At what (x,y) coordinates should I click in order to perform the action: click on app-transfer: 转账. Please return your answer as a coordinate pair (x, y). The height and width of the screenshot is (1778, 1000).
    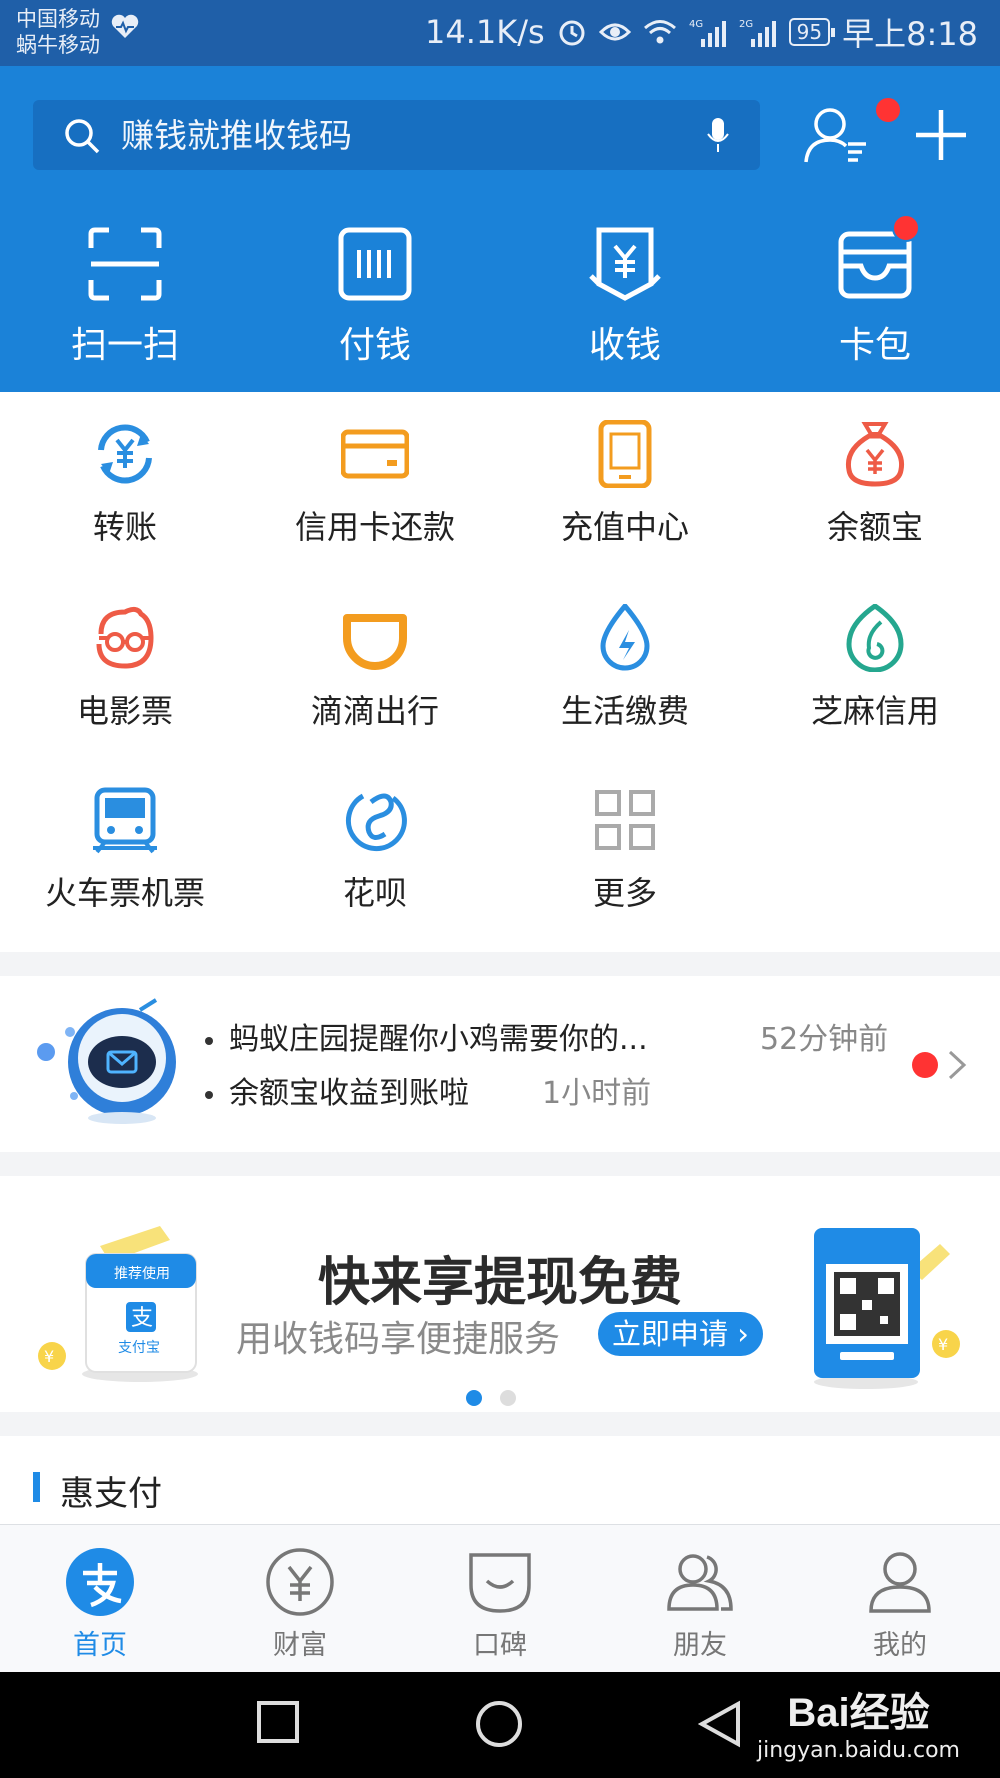
    Looking at the image, I should click on (125, 477).